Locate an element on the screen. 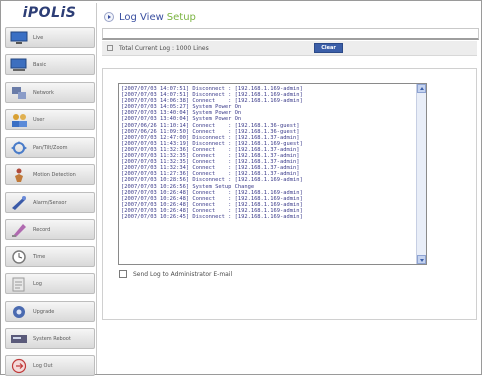 This screenshot has width=483, height=376. network-icon is located at coordinates (19, 93).